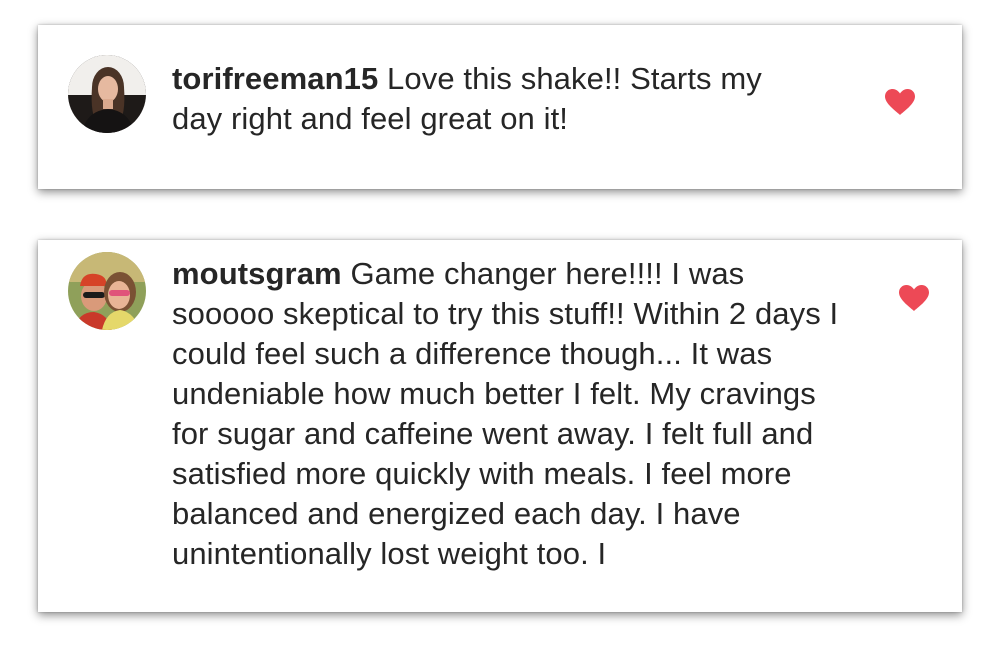  What do you see at coordinates (257, 273) in the screenshot?
I see `username-link: moutsgram` at bounding box center [257, 273].